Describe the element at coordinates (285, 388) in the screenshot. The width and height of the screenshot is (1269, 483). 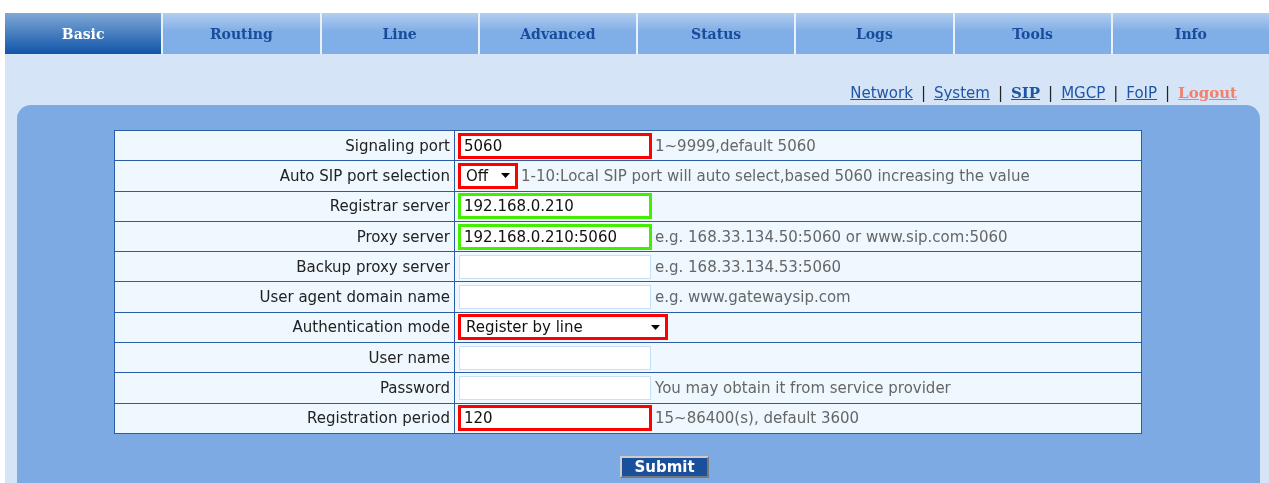
I see `field-label: Password` at that location.